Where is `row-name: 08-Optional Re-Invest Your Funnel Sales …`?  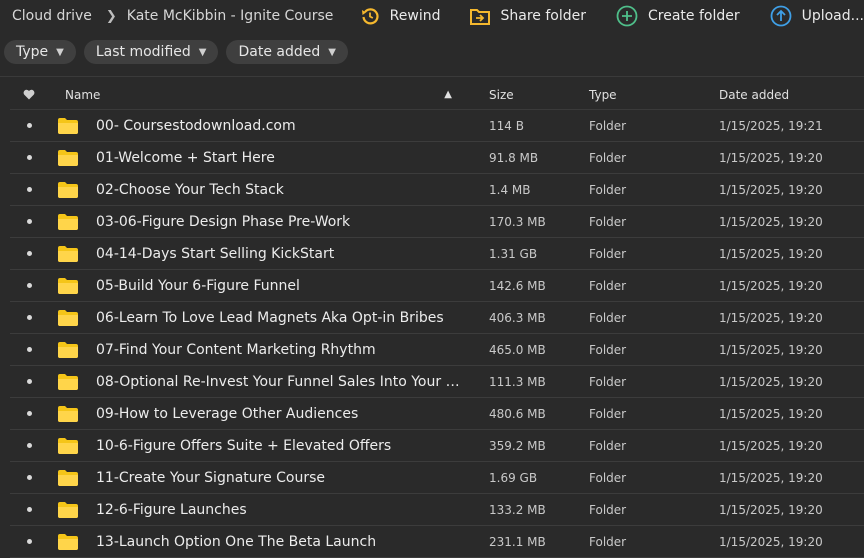 row-name: 08-Optional Re-Invest Your Funnel Sales … is located at coordinates (280, 382).